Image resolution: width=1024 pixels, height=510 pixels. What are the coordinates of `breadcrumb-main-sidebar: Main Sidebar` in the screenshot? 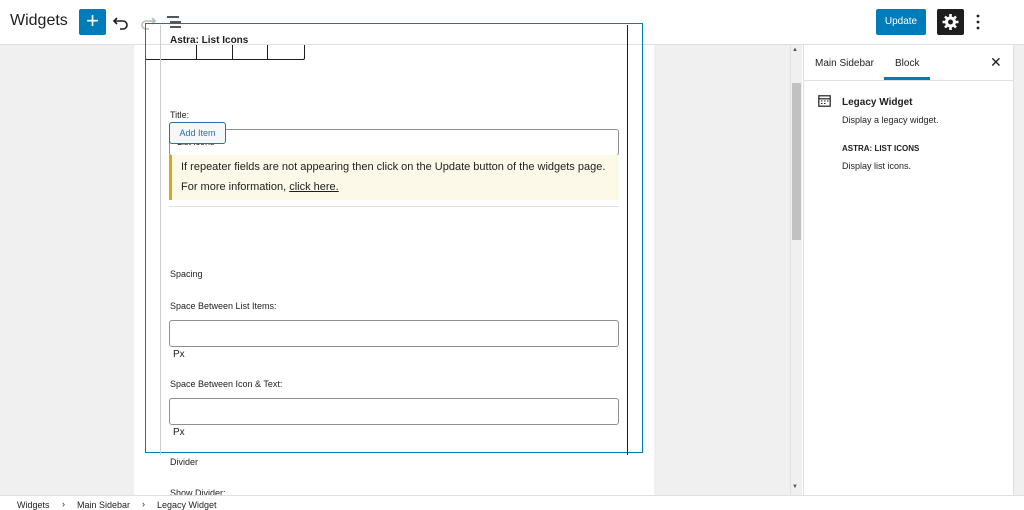 It's located at (103, 505).